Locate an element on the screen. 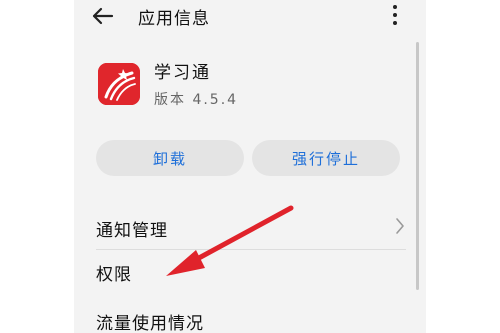 The width and height of the screenshot is (500, 333). uninstall-button: 卸载 is located at coordinates (170, 158).